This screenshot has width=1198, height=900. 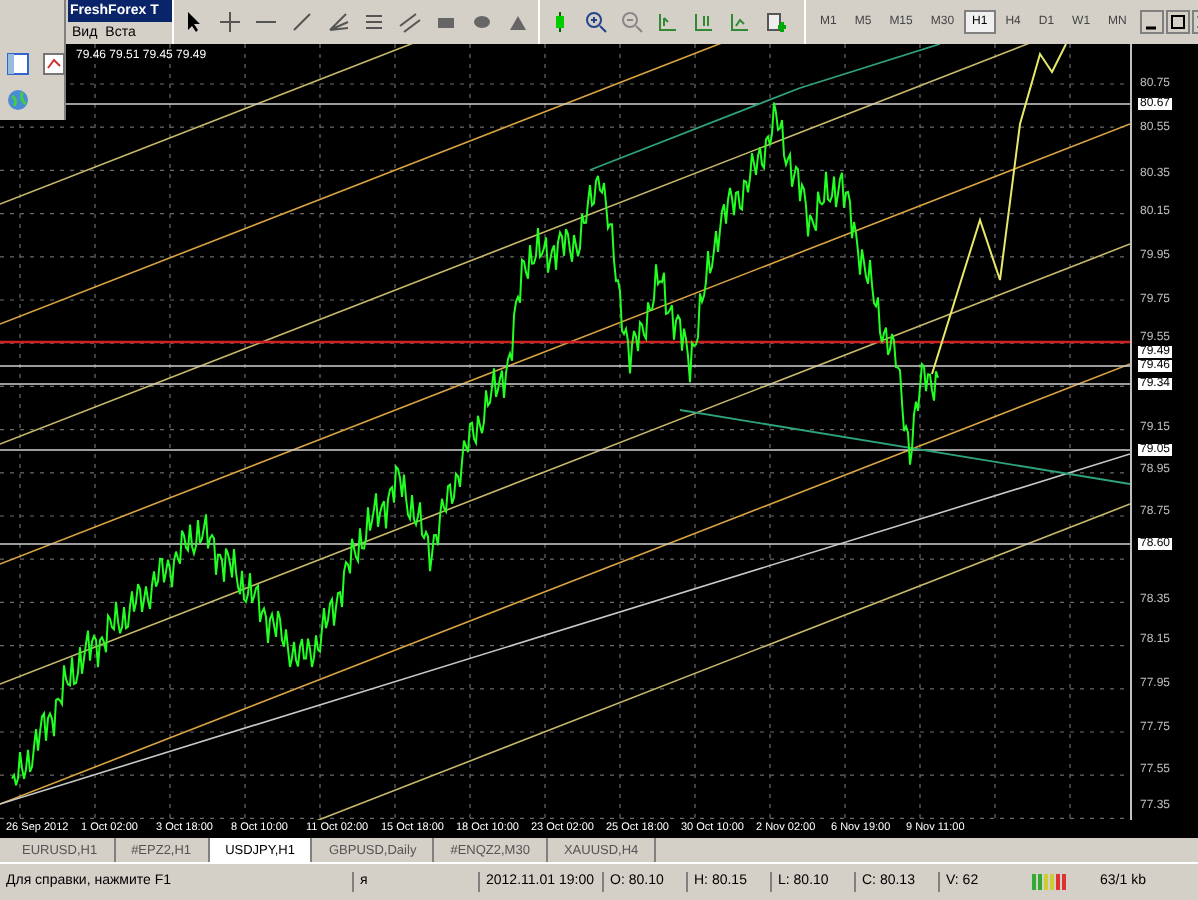 What do you see at coordinates (596, 22) in the screenshot?
I see `zoom-in-icon` at bounding box center [596, 22].